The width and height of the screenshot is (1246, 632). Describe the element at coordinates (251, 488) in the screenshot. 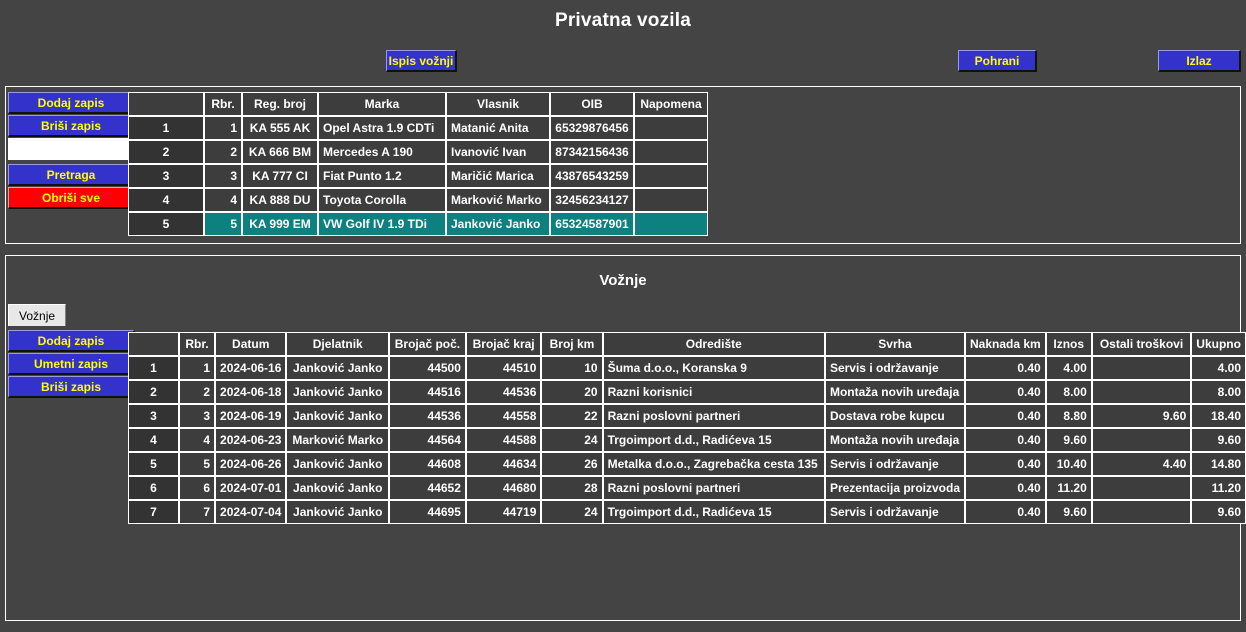

I see `cell-datum: 2024-07-01` at that location.